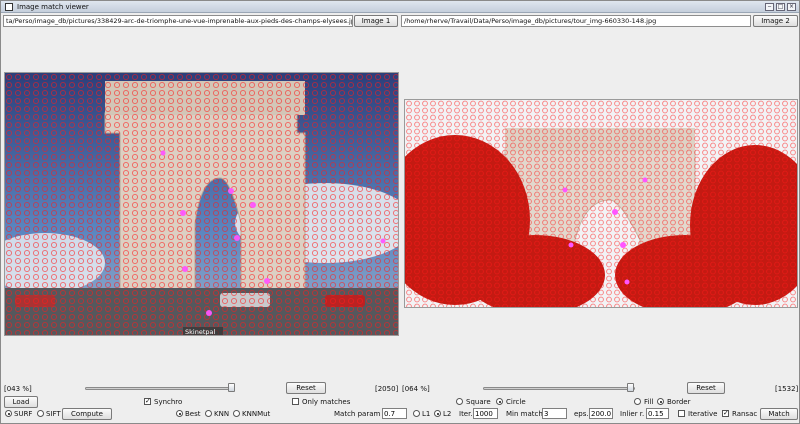  I want to click on load-button: Load, so click(21, 402).